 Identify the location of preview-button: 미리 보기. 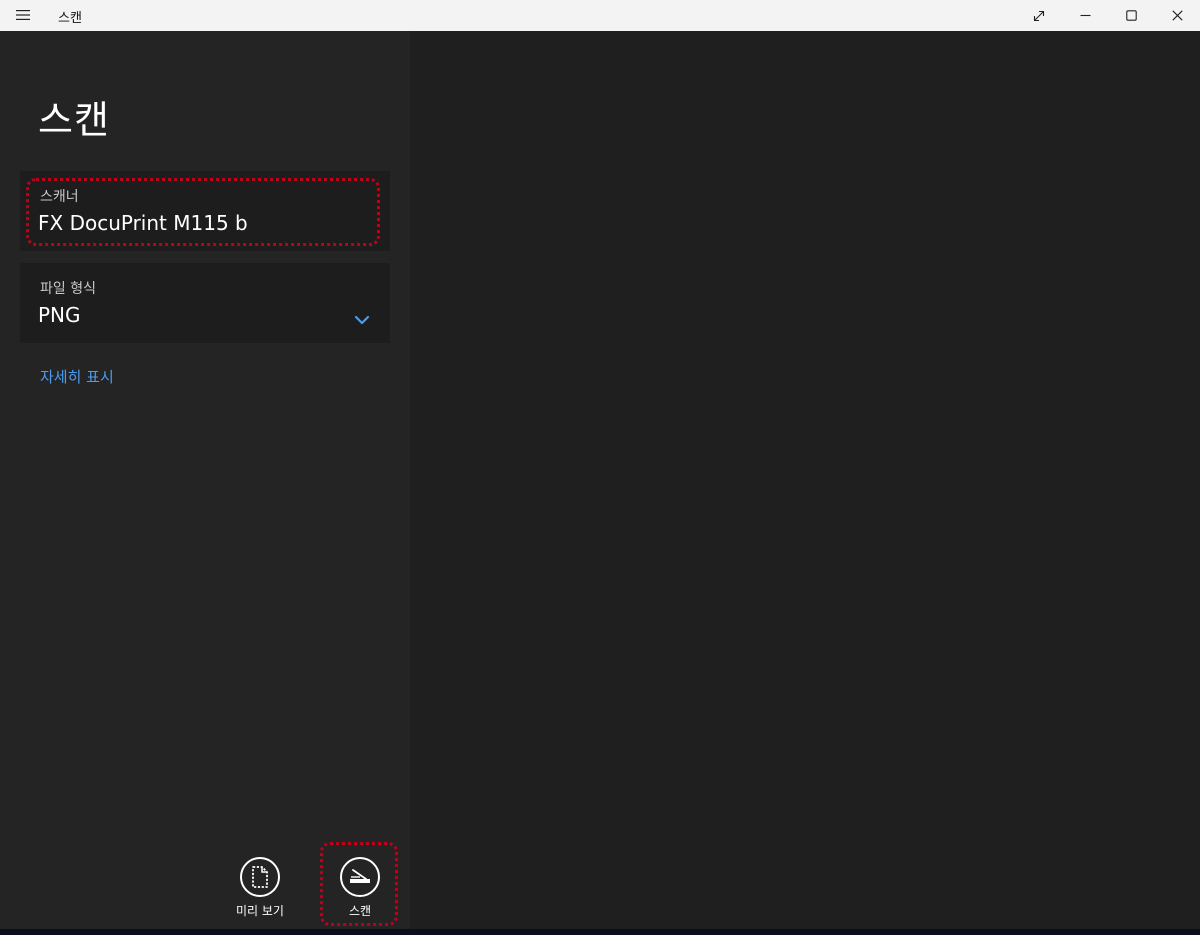
(260, 892).